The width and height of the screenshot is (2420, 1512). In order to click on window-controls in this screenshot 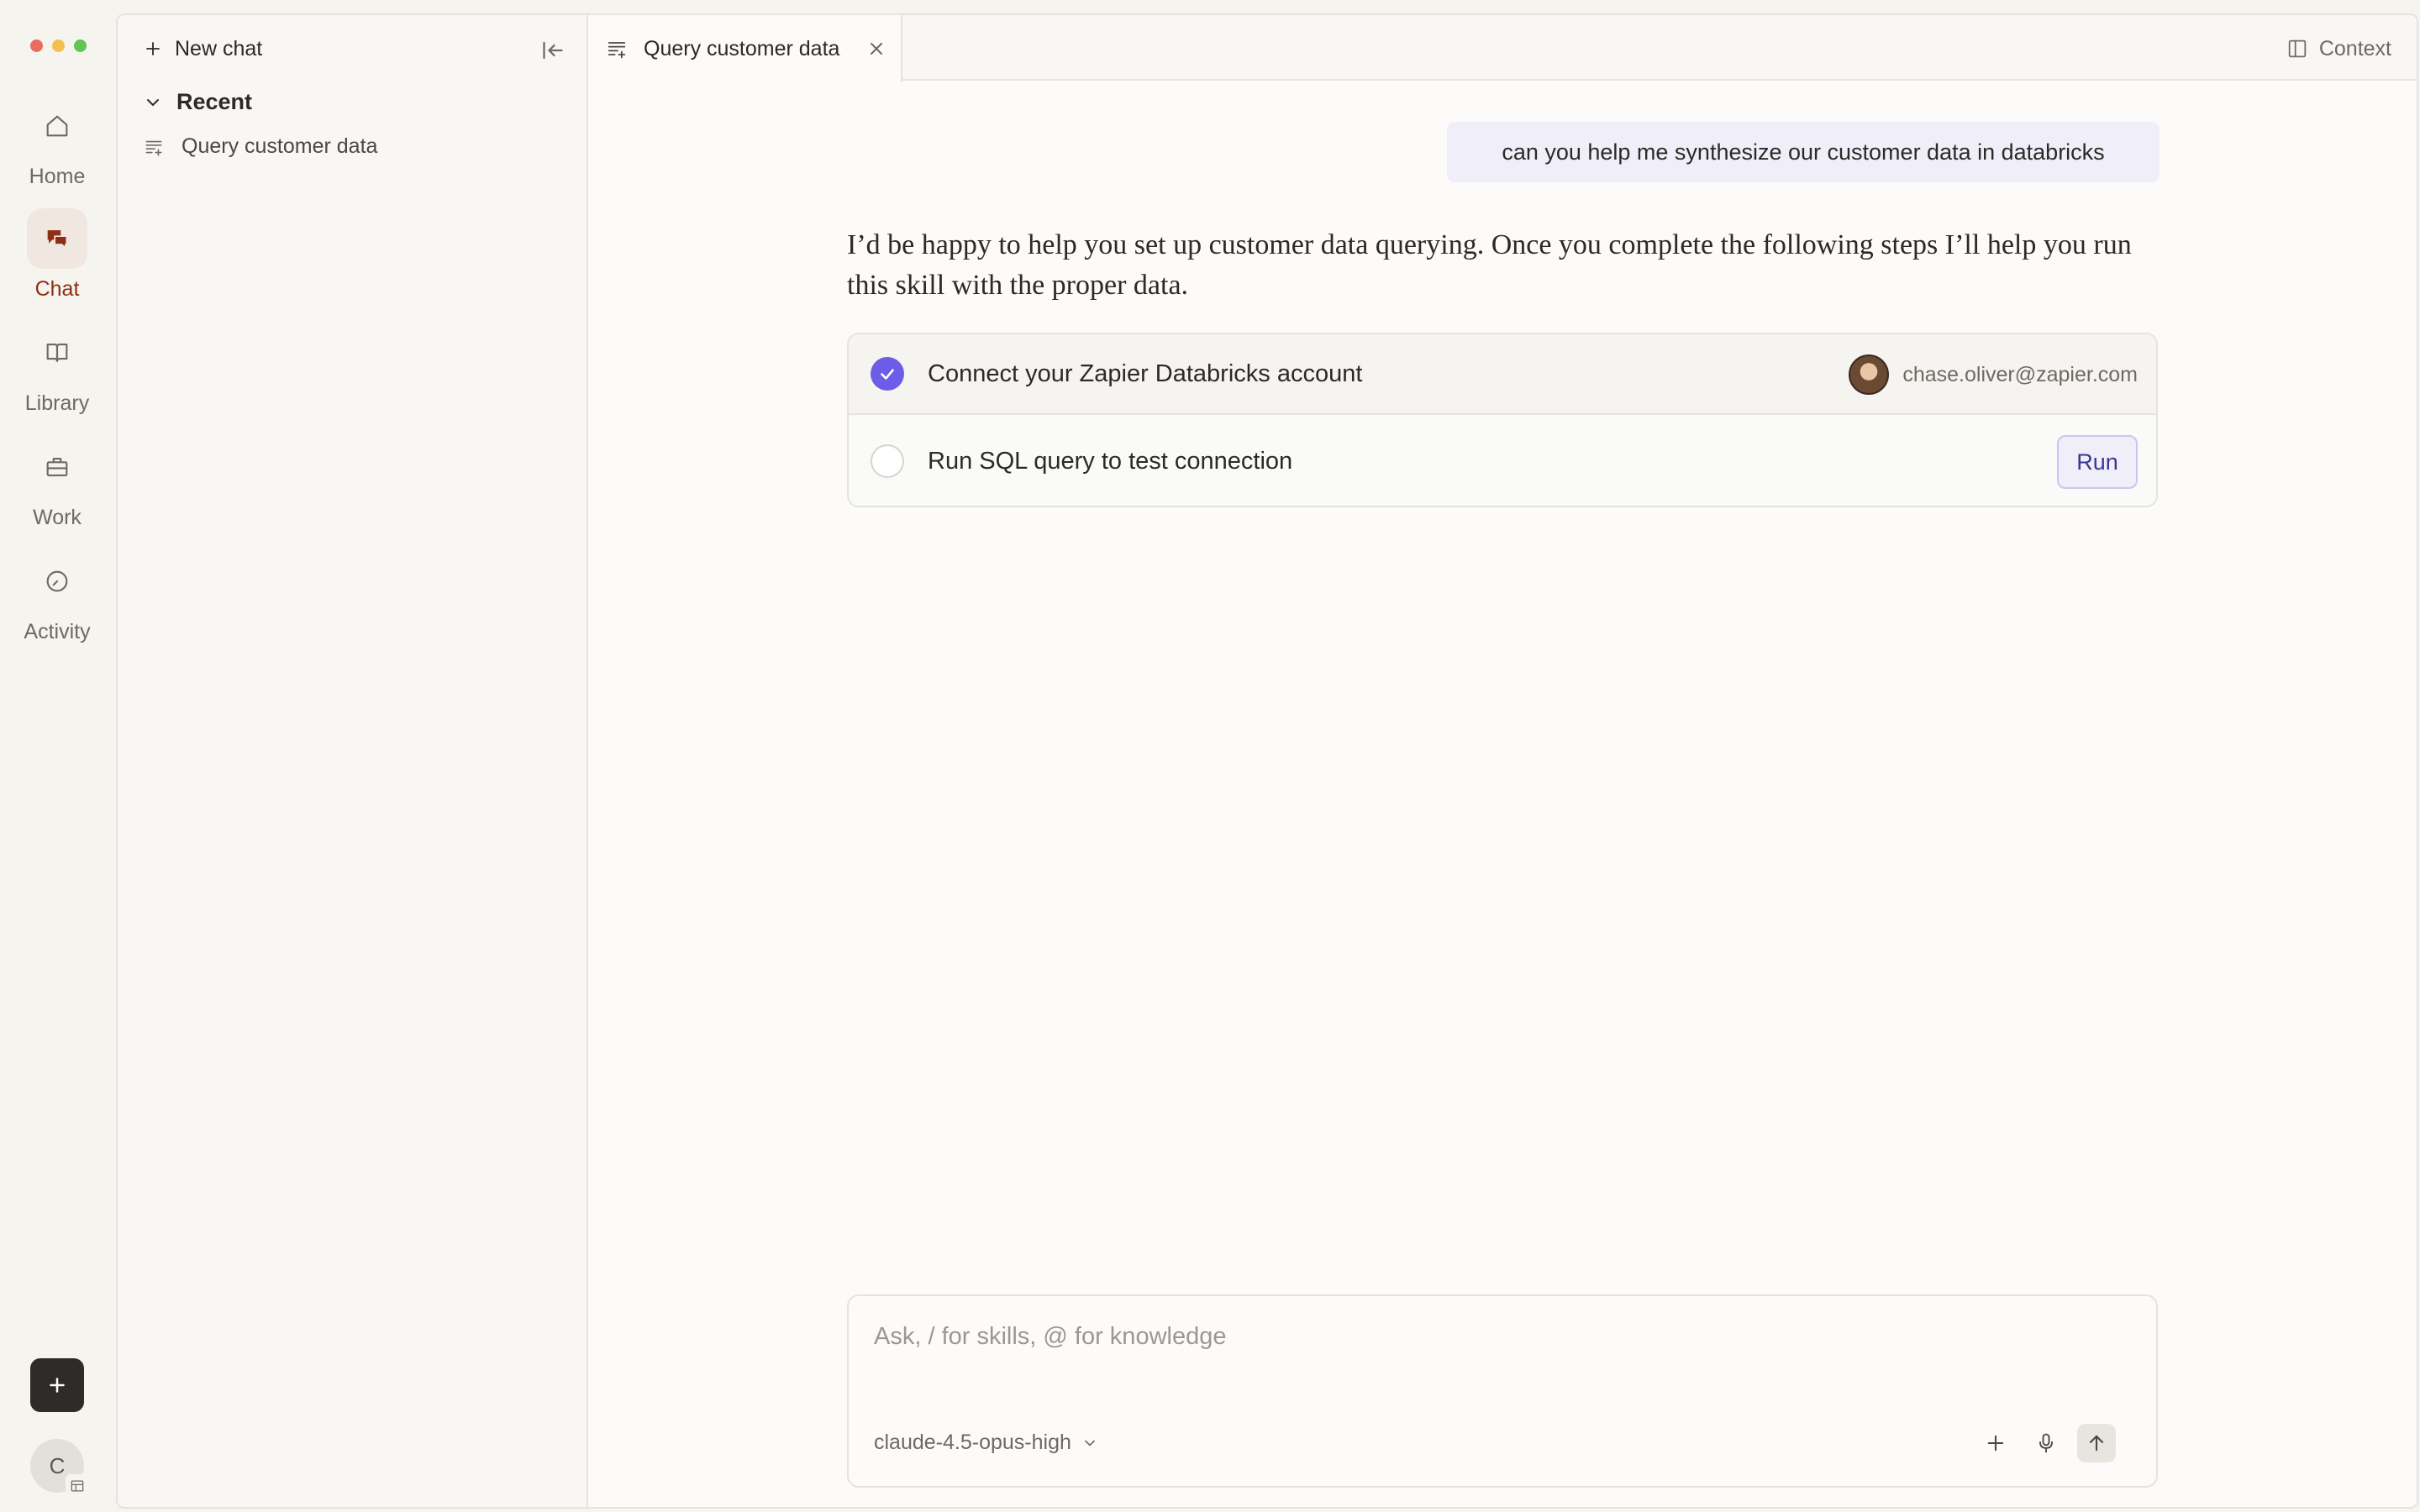, I will do `click(58, 45)`.